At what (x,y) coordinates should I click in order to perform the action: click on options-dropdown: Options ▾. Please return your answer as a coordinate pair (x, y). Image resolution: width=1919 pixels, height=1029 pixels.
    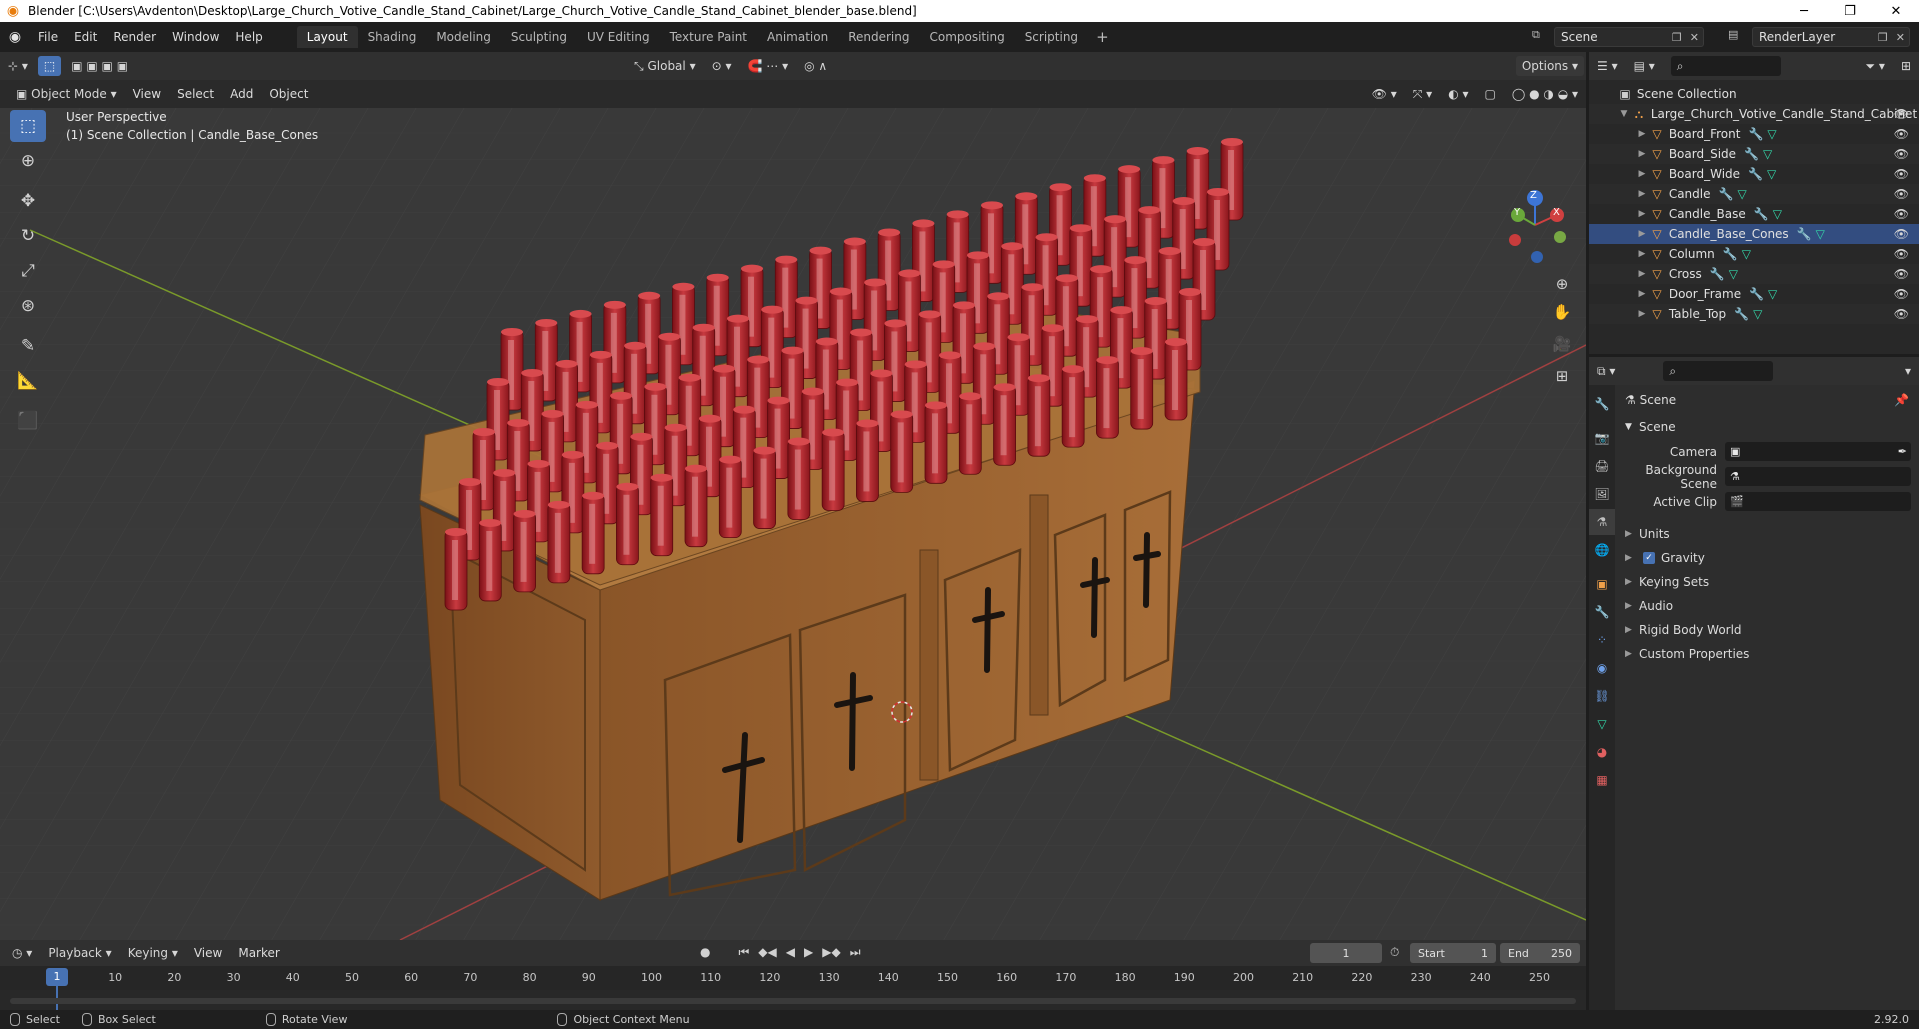
    Looking at the image, I should click on (1549, 66).